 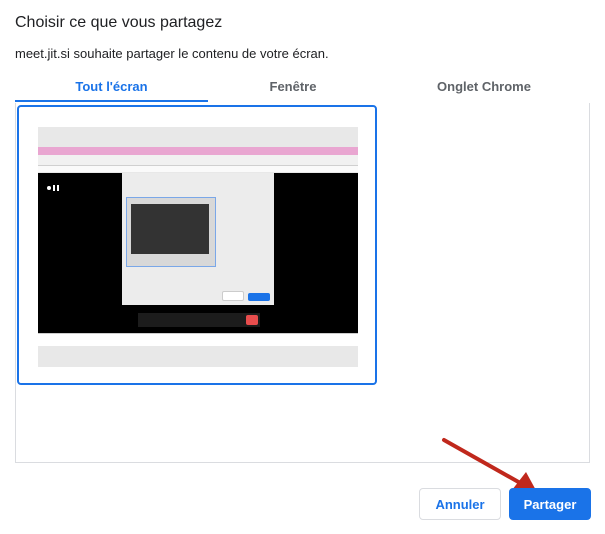 I want to click on tab-window: Fenêtre, so click(x=293, y=88).